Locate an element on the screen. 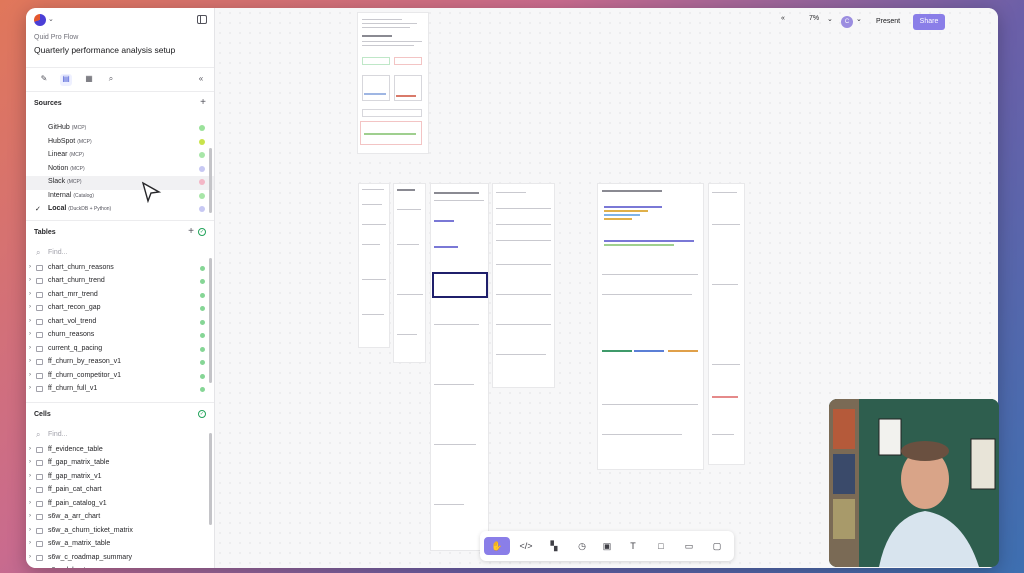 The image size is (1024, 573). cell-icon is located at coordinates (39, 517).